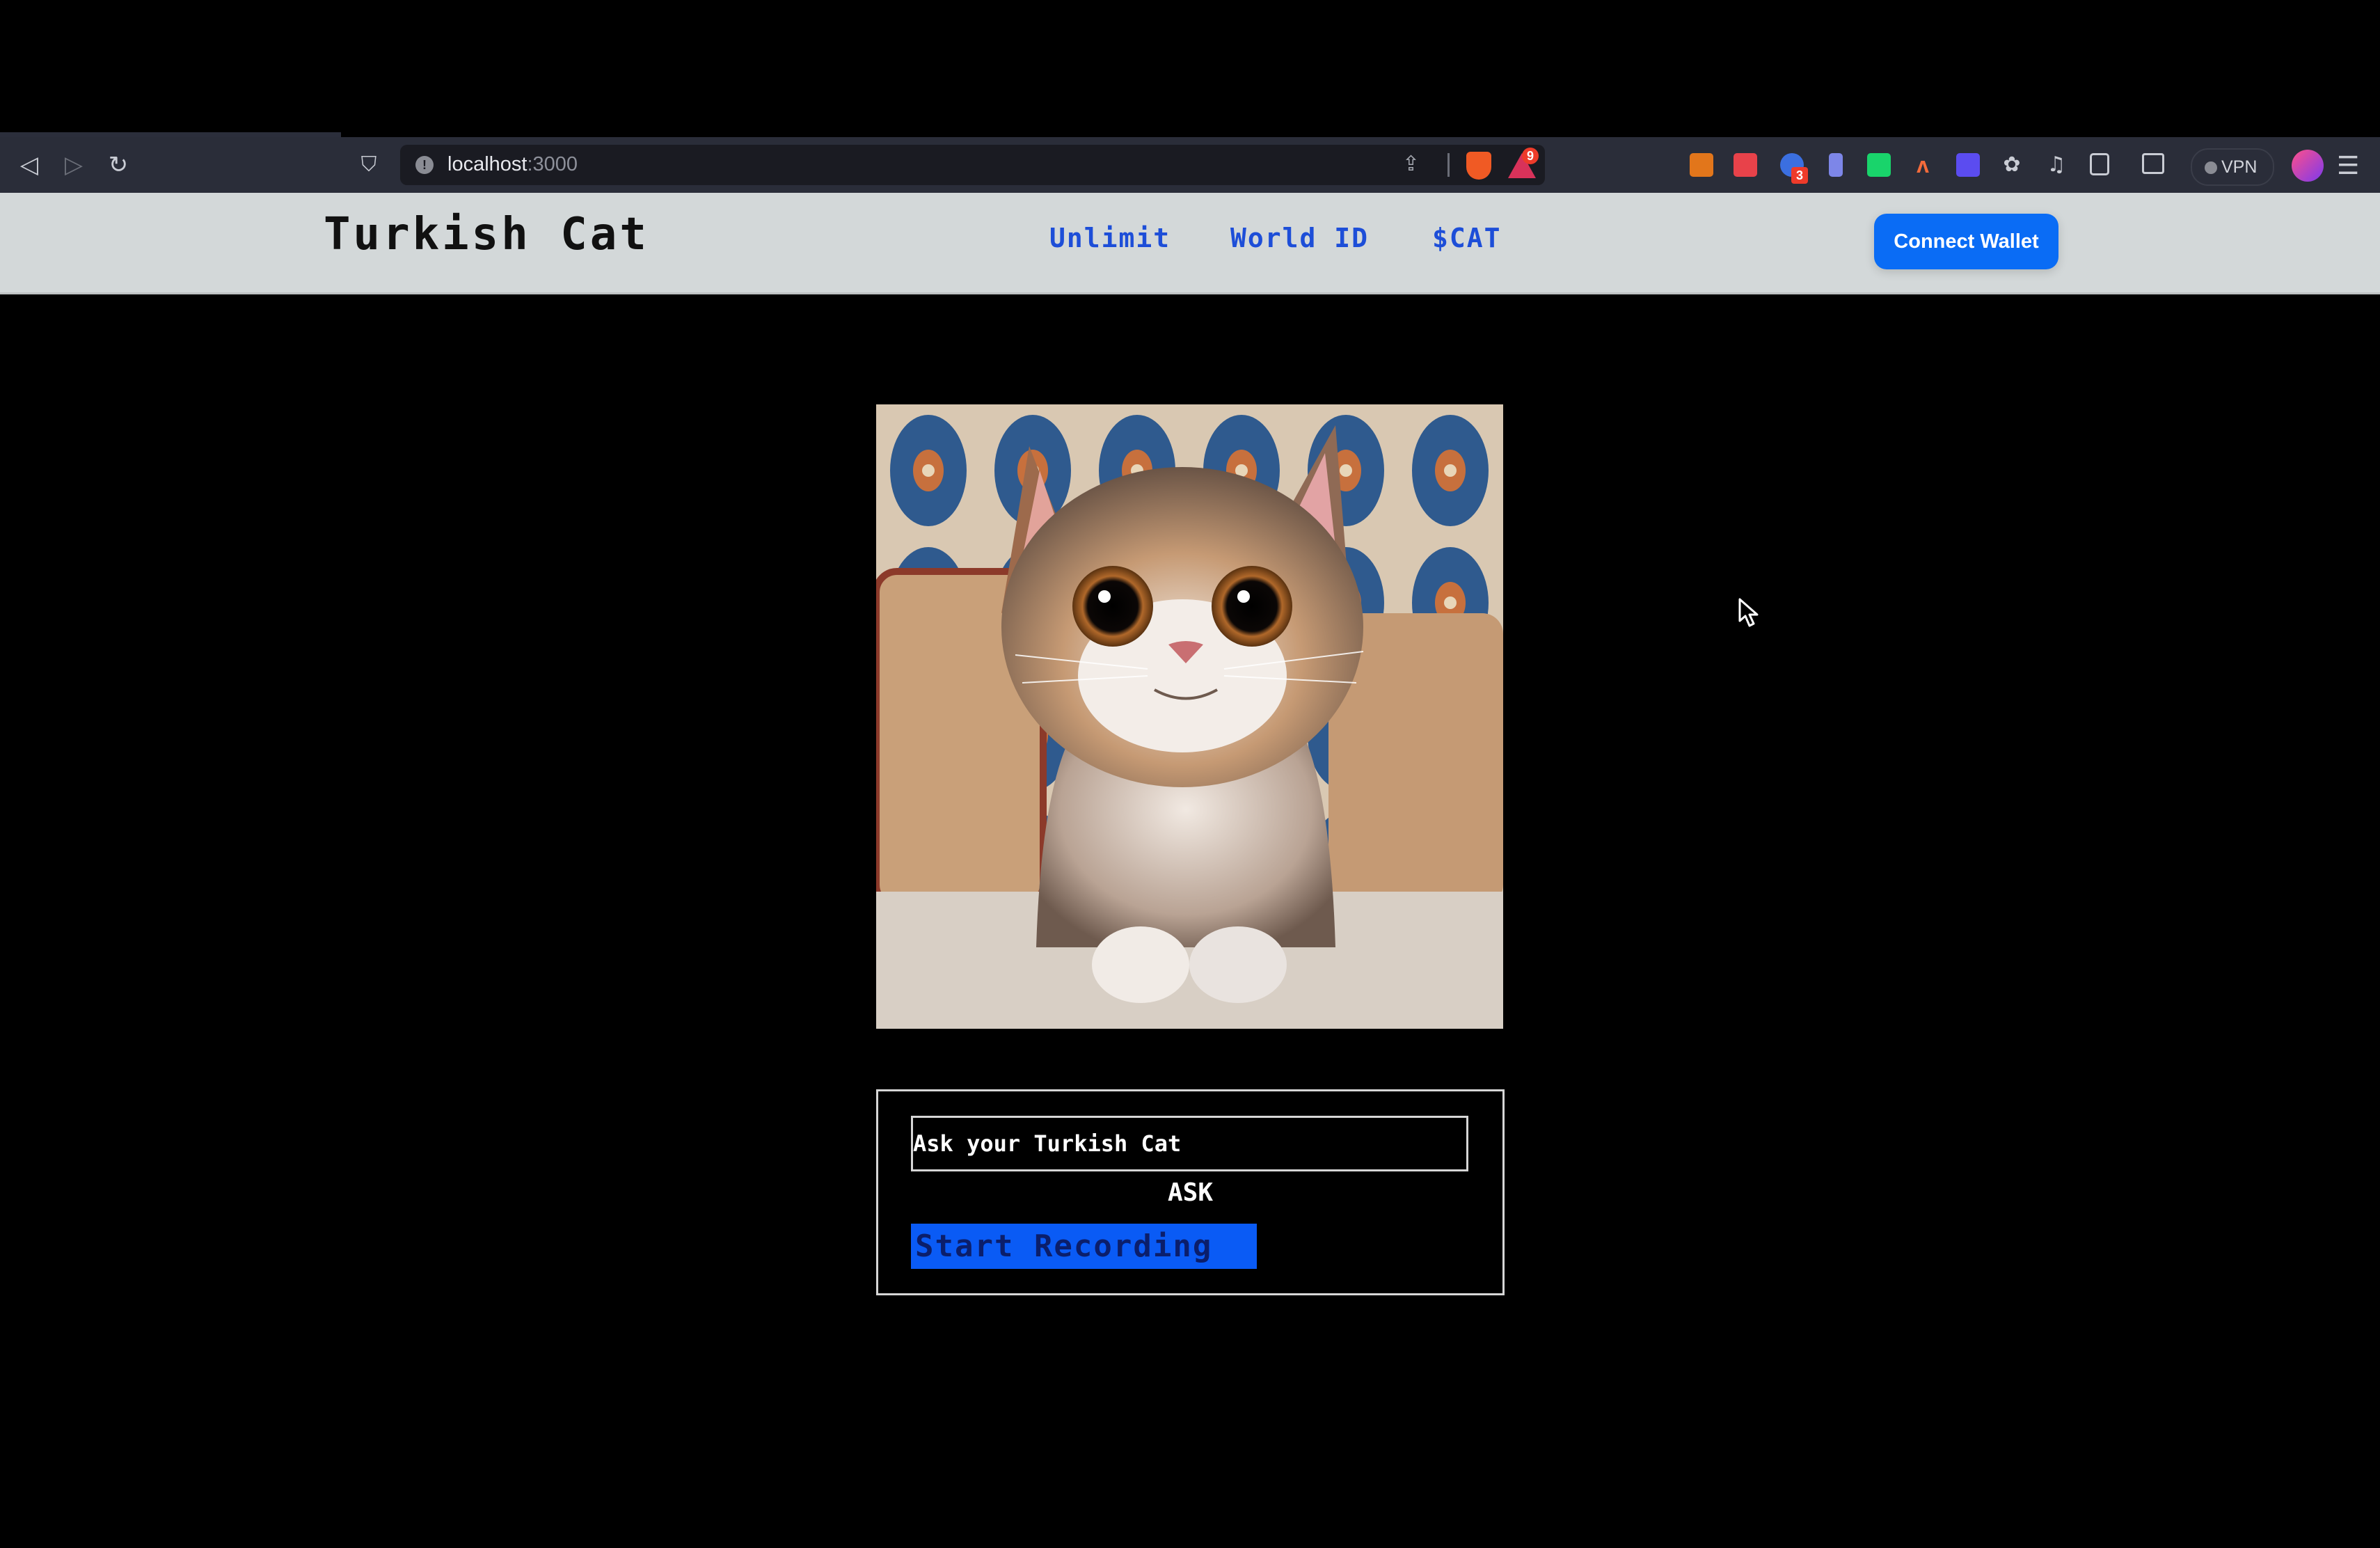  I want to click on ask-panel: ASK Start Recording, so click(1190, 1192).